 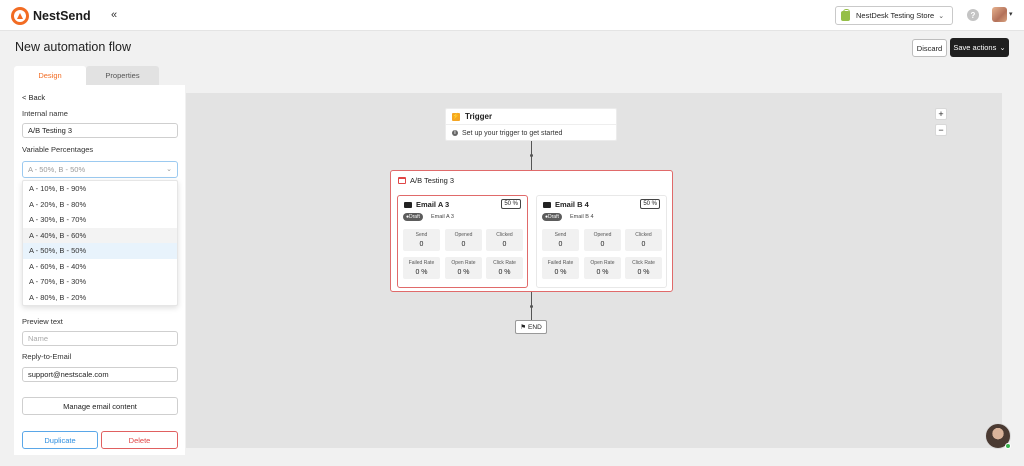 What do you see at coordinates (975, 47) in the screenshot?
I see `save-actions-label: Save actions` at bounding box center [975, 47].